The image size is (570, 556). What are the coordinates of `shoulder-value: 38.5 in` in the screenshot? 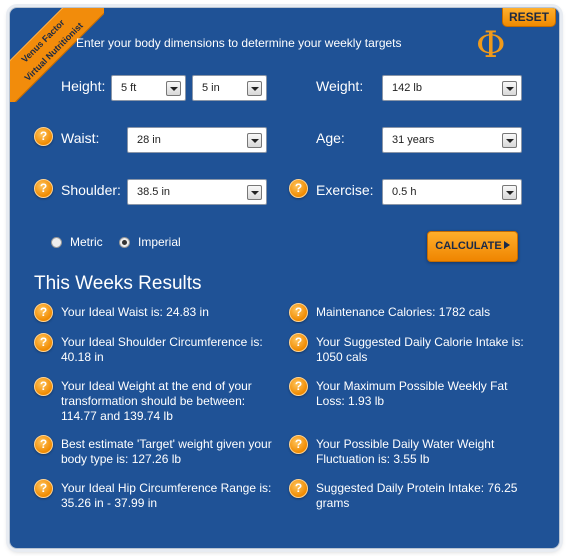 It's located at (154, 192).